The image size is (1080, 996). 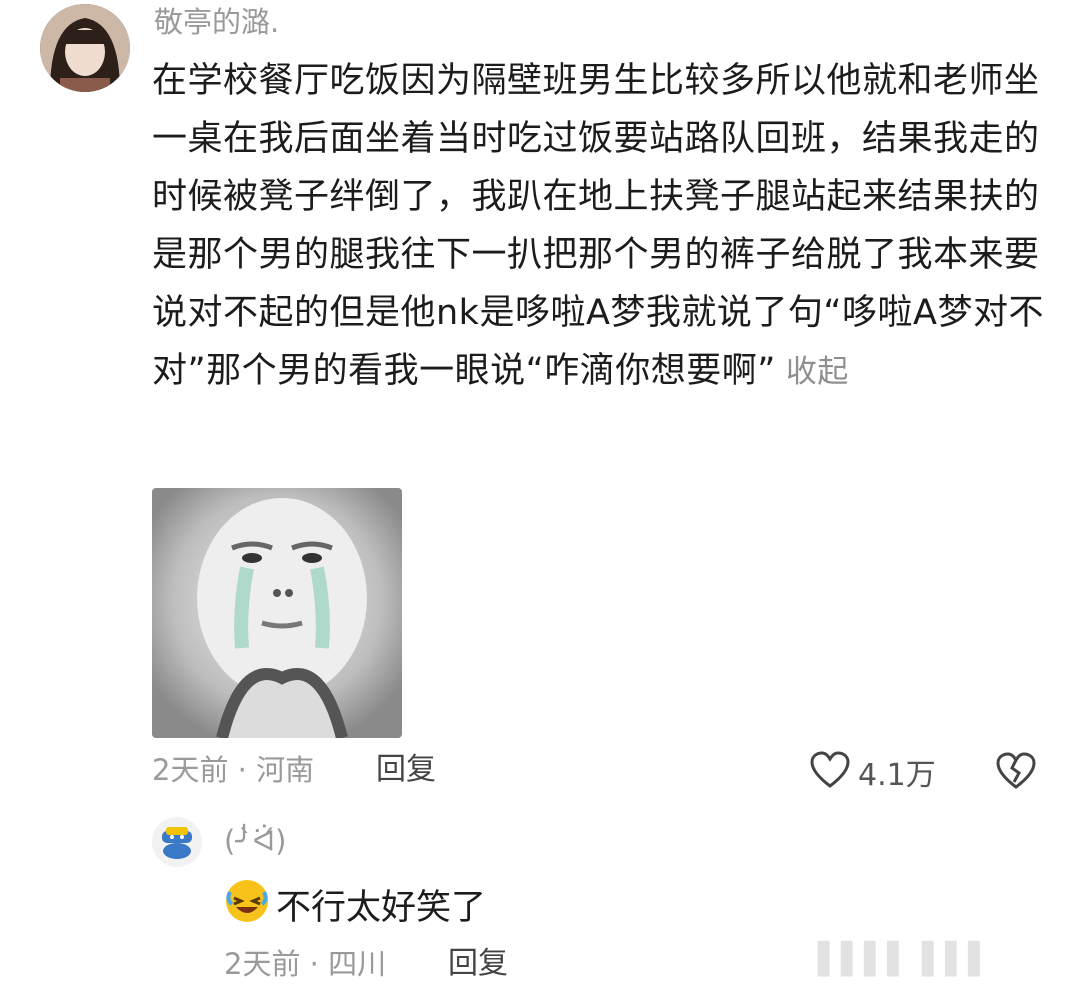 What do you see at coordinates (247, 908) in the screenshot?
I see `rolling-laughing-emoji` at bounding box center [247, 908].